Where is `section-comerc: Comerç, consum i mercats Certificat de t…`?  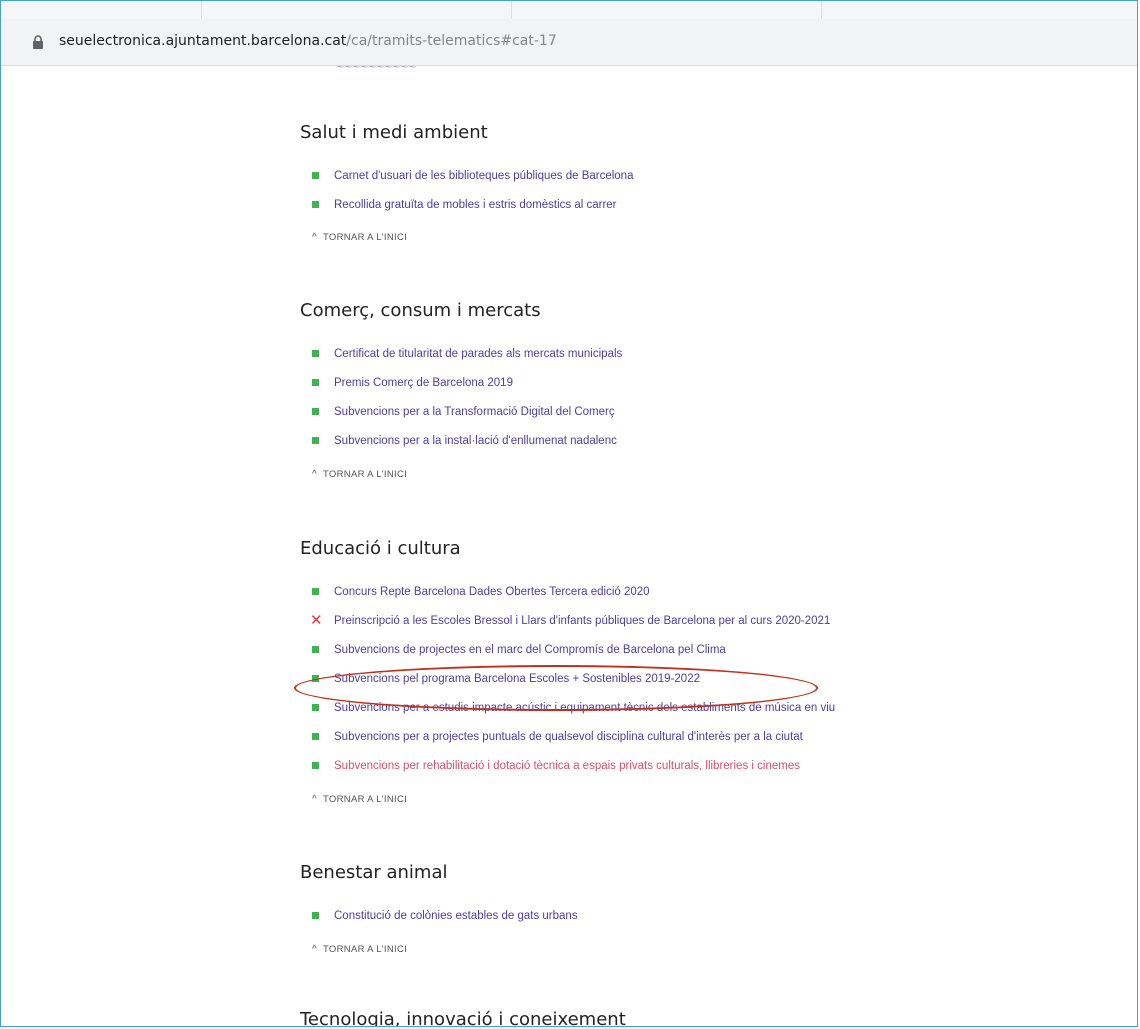
section-comerc: Comerç, consum i mercats Certificat de t… is located at coordinates (660, 389).